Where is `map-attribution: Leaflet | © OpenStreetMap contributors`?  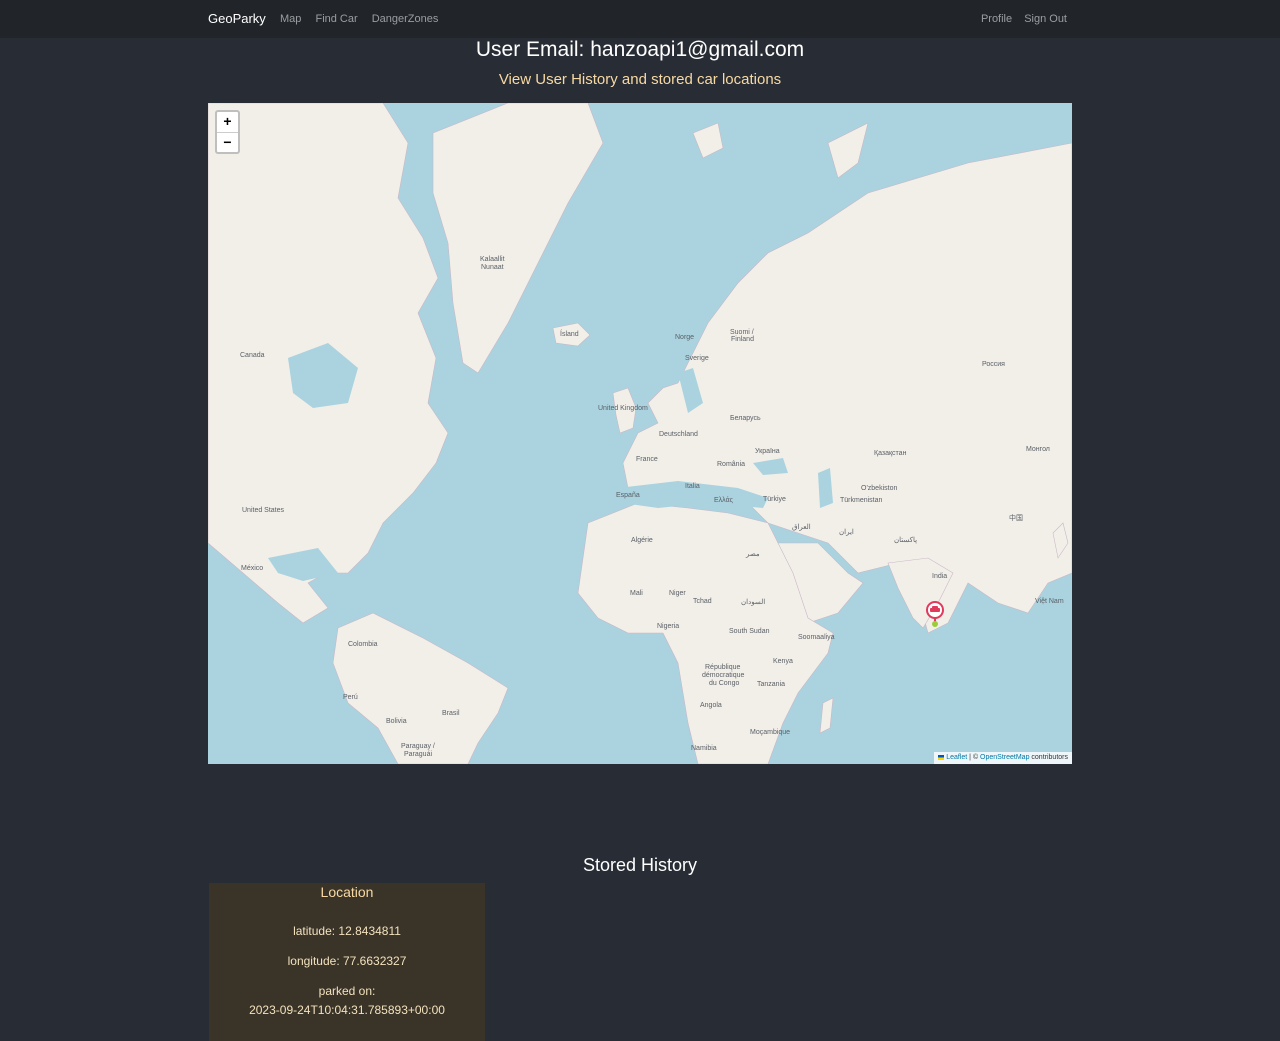 map-attribution: Leaflet | © OpenStreetMap contributors is located at coordinates (1003, 758).